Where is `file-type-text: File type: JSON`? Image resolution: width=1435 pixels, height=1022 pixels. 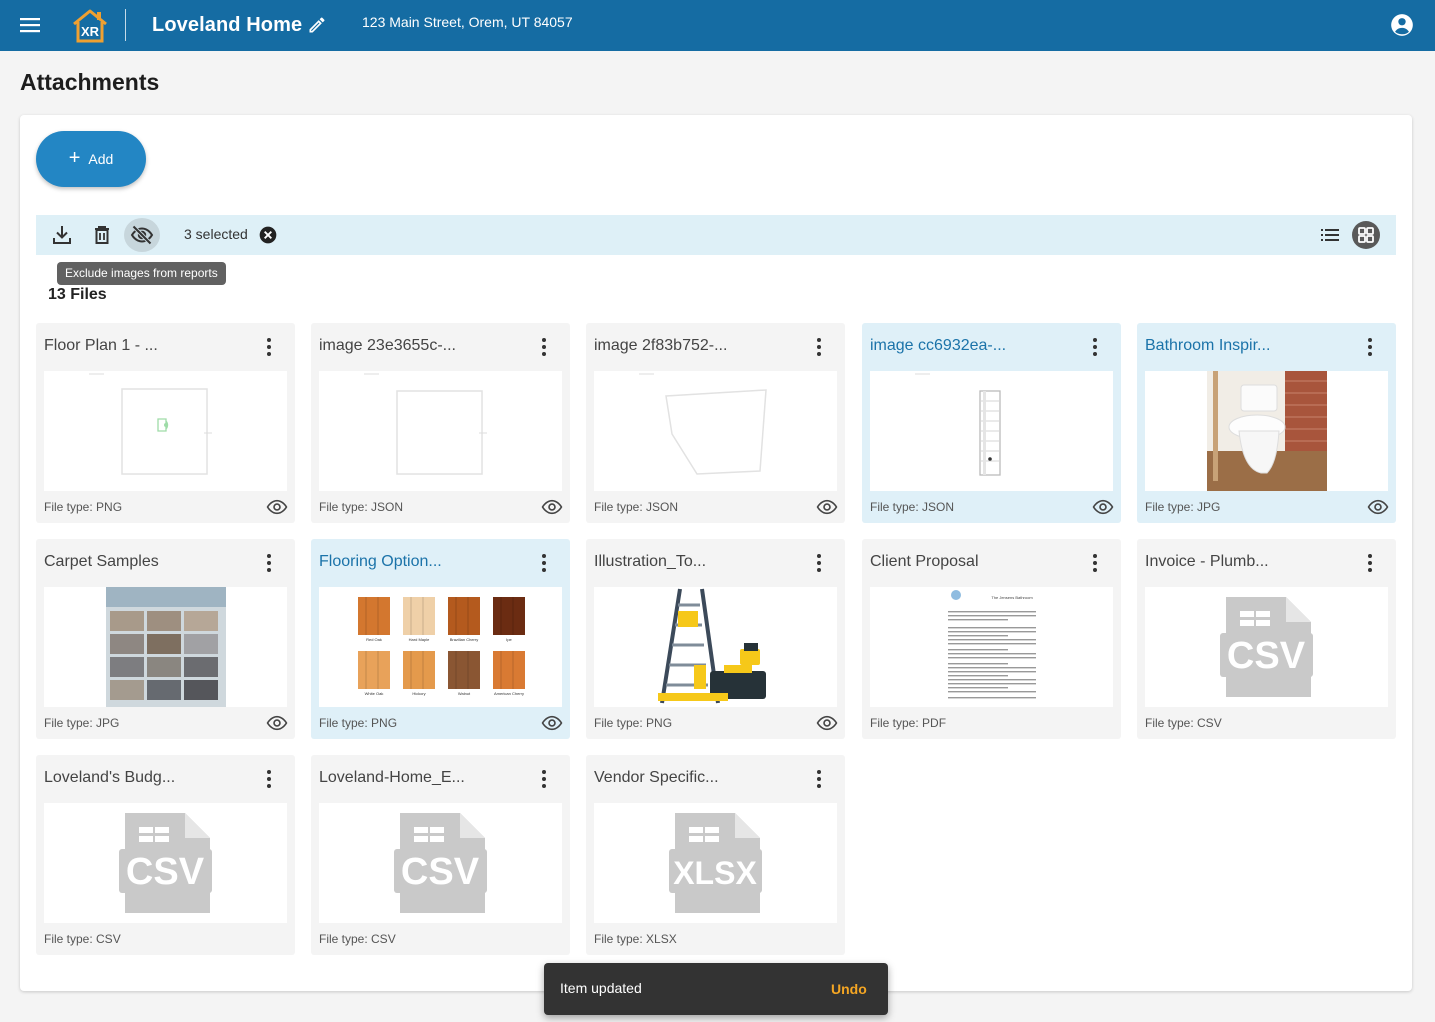 file-type-text: File type: JSON is located at coordinates (636, 507).